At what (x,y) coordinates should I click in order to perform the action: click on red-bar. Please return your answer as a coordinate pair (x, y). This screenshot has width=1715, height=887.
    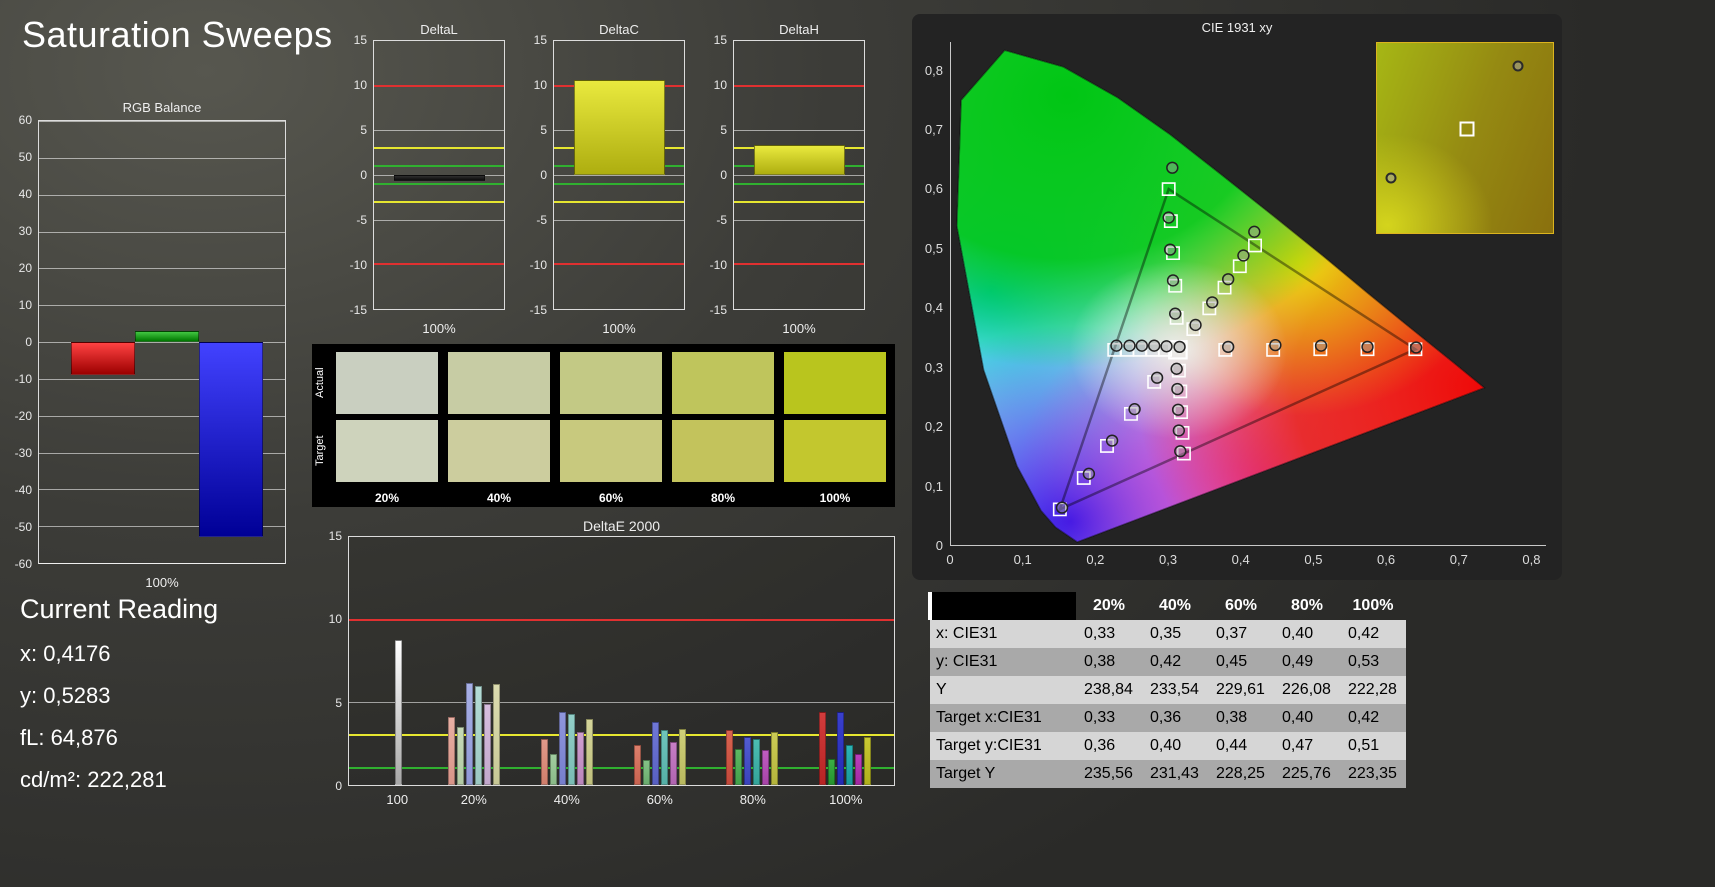
    Looking at the image, I should click on (102, 359).